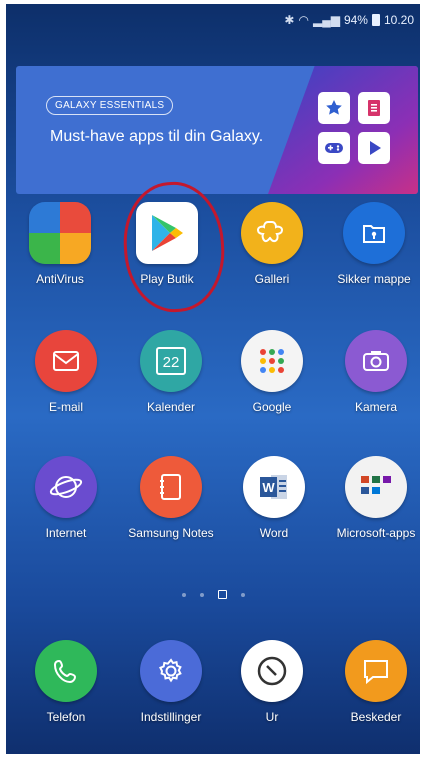  I want to click on app-label: E-mail, so click(65, 407).